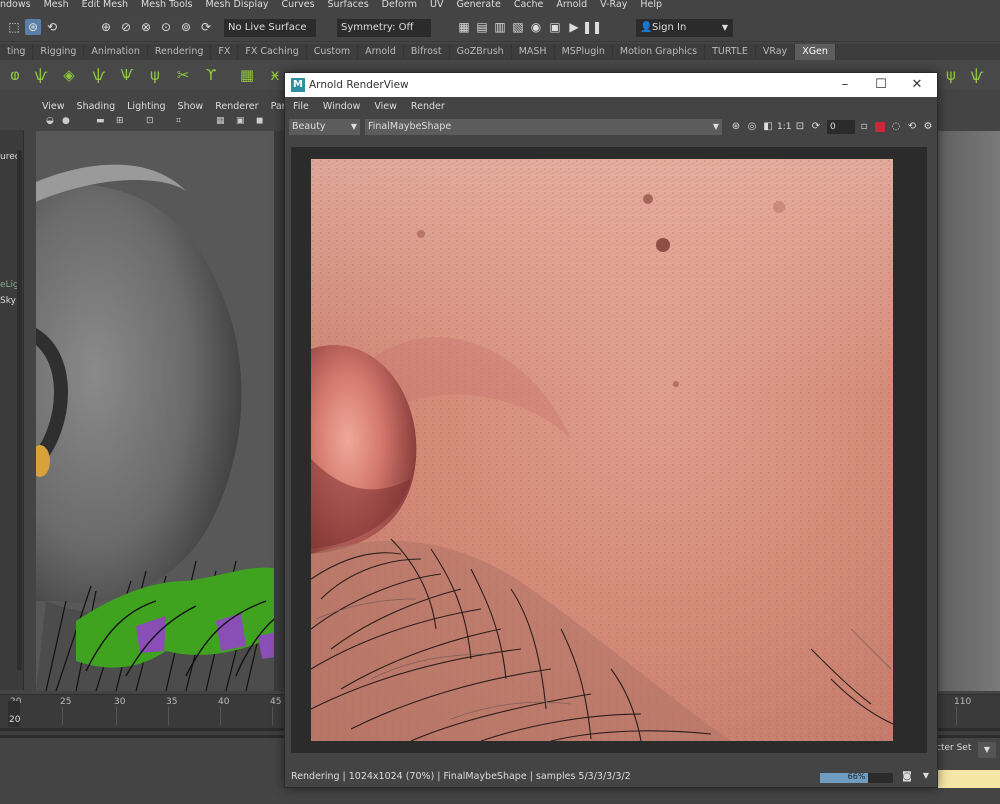 The image size is (1000, 804). What do you see at coordinates (816, 127) in the screenshot?
I see `refresh-icon: ⟳` at bounding box center [816, 127].